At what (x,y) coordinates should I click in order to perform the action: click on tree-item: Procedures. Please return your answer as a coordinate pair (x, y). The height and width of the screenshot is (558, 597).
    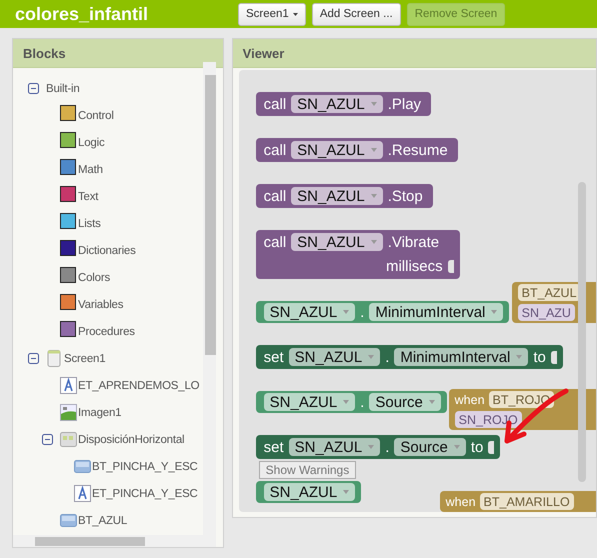
    Looking at the image, I should click on (106, 332).